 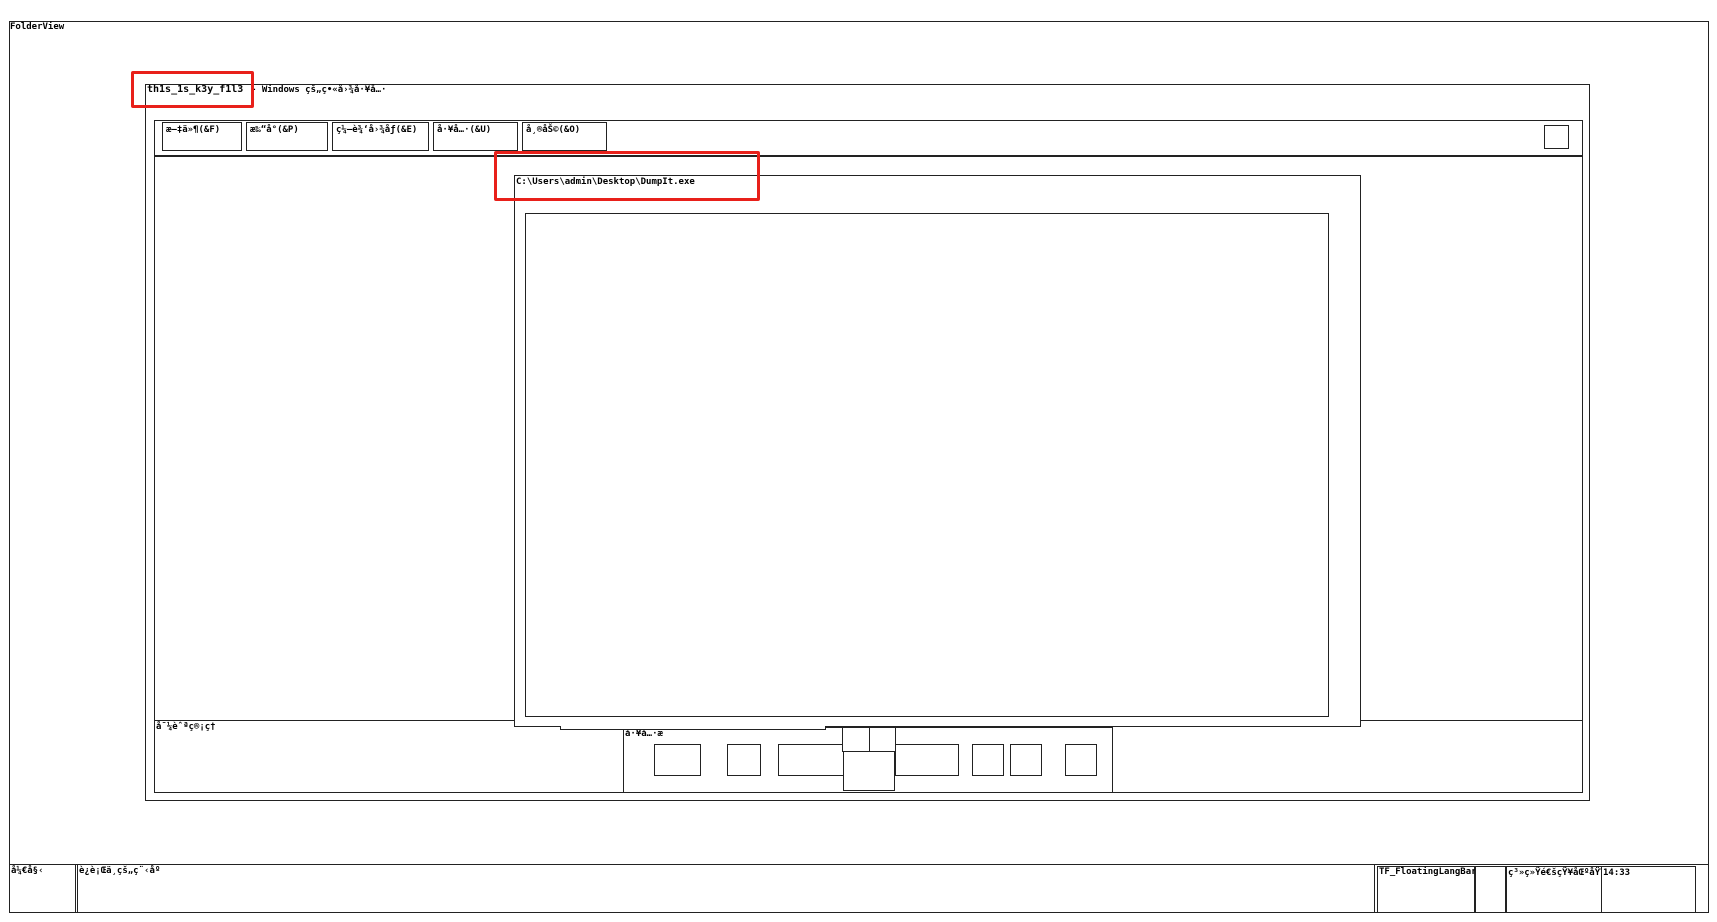 I want to click on start-button-label: å¼€å§‹, so click(x=27, y=871).